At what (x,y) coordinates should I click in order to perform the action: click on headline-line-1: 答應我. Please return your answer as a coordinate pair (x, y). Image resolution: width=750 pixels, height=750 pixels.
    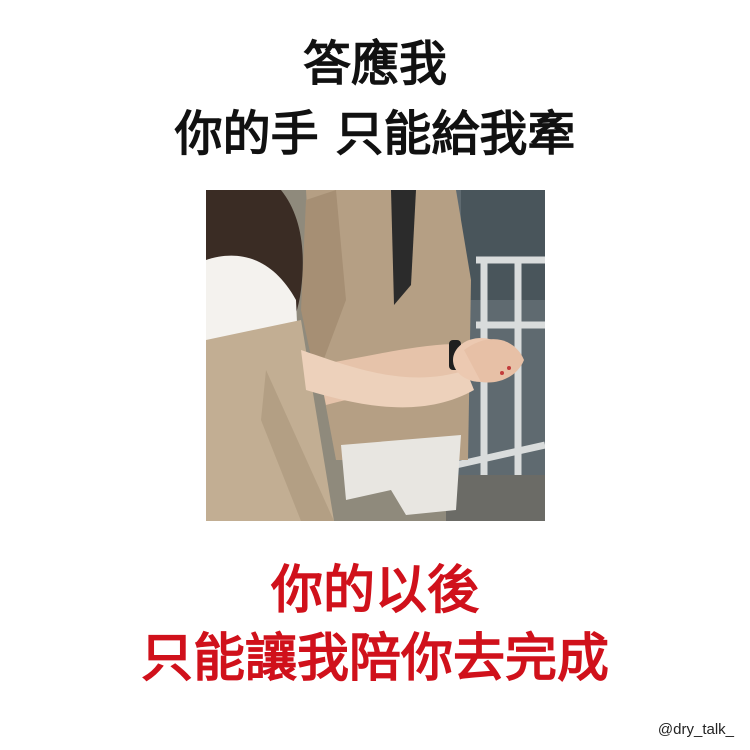
    Looking at the image, I should click on (374, 64).